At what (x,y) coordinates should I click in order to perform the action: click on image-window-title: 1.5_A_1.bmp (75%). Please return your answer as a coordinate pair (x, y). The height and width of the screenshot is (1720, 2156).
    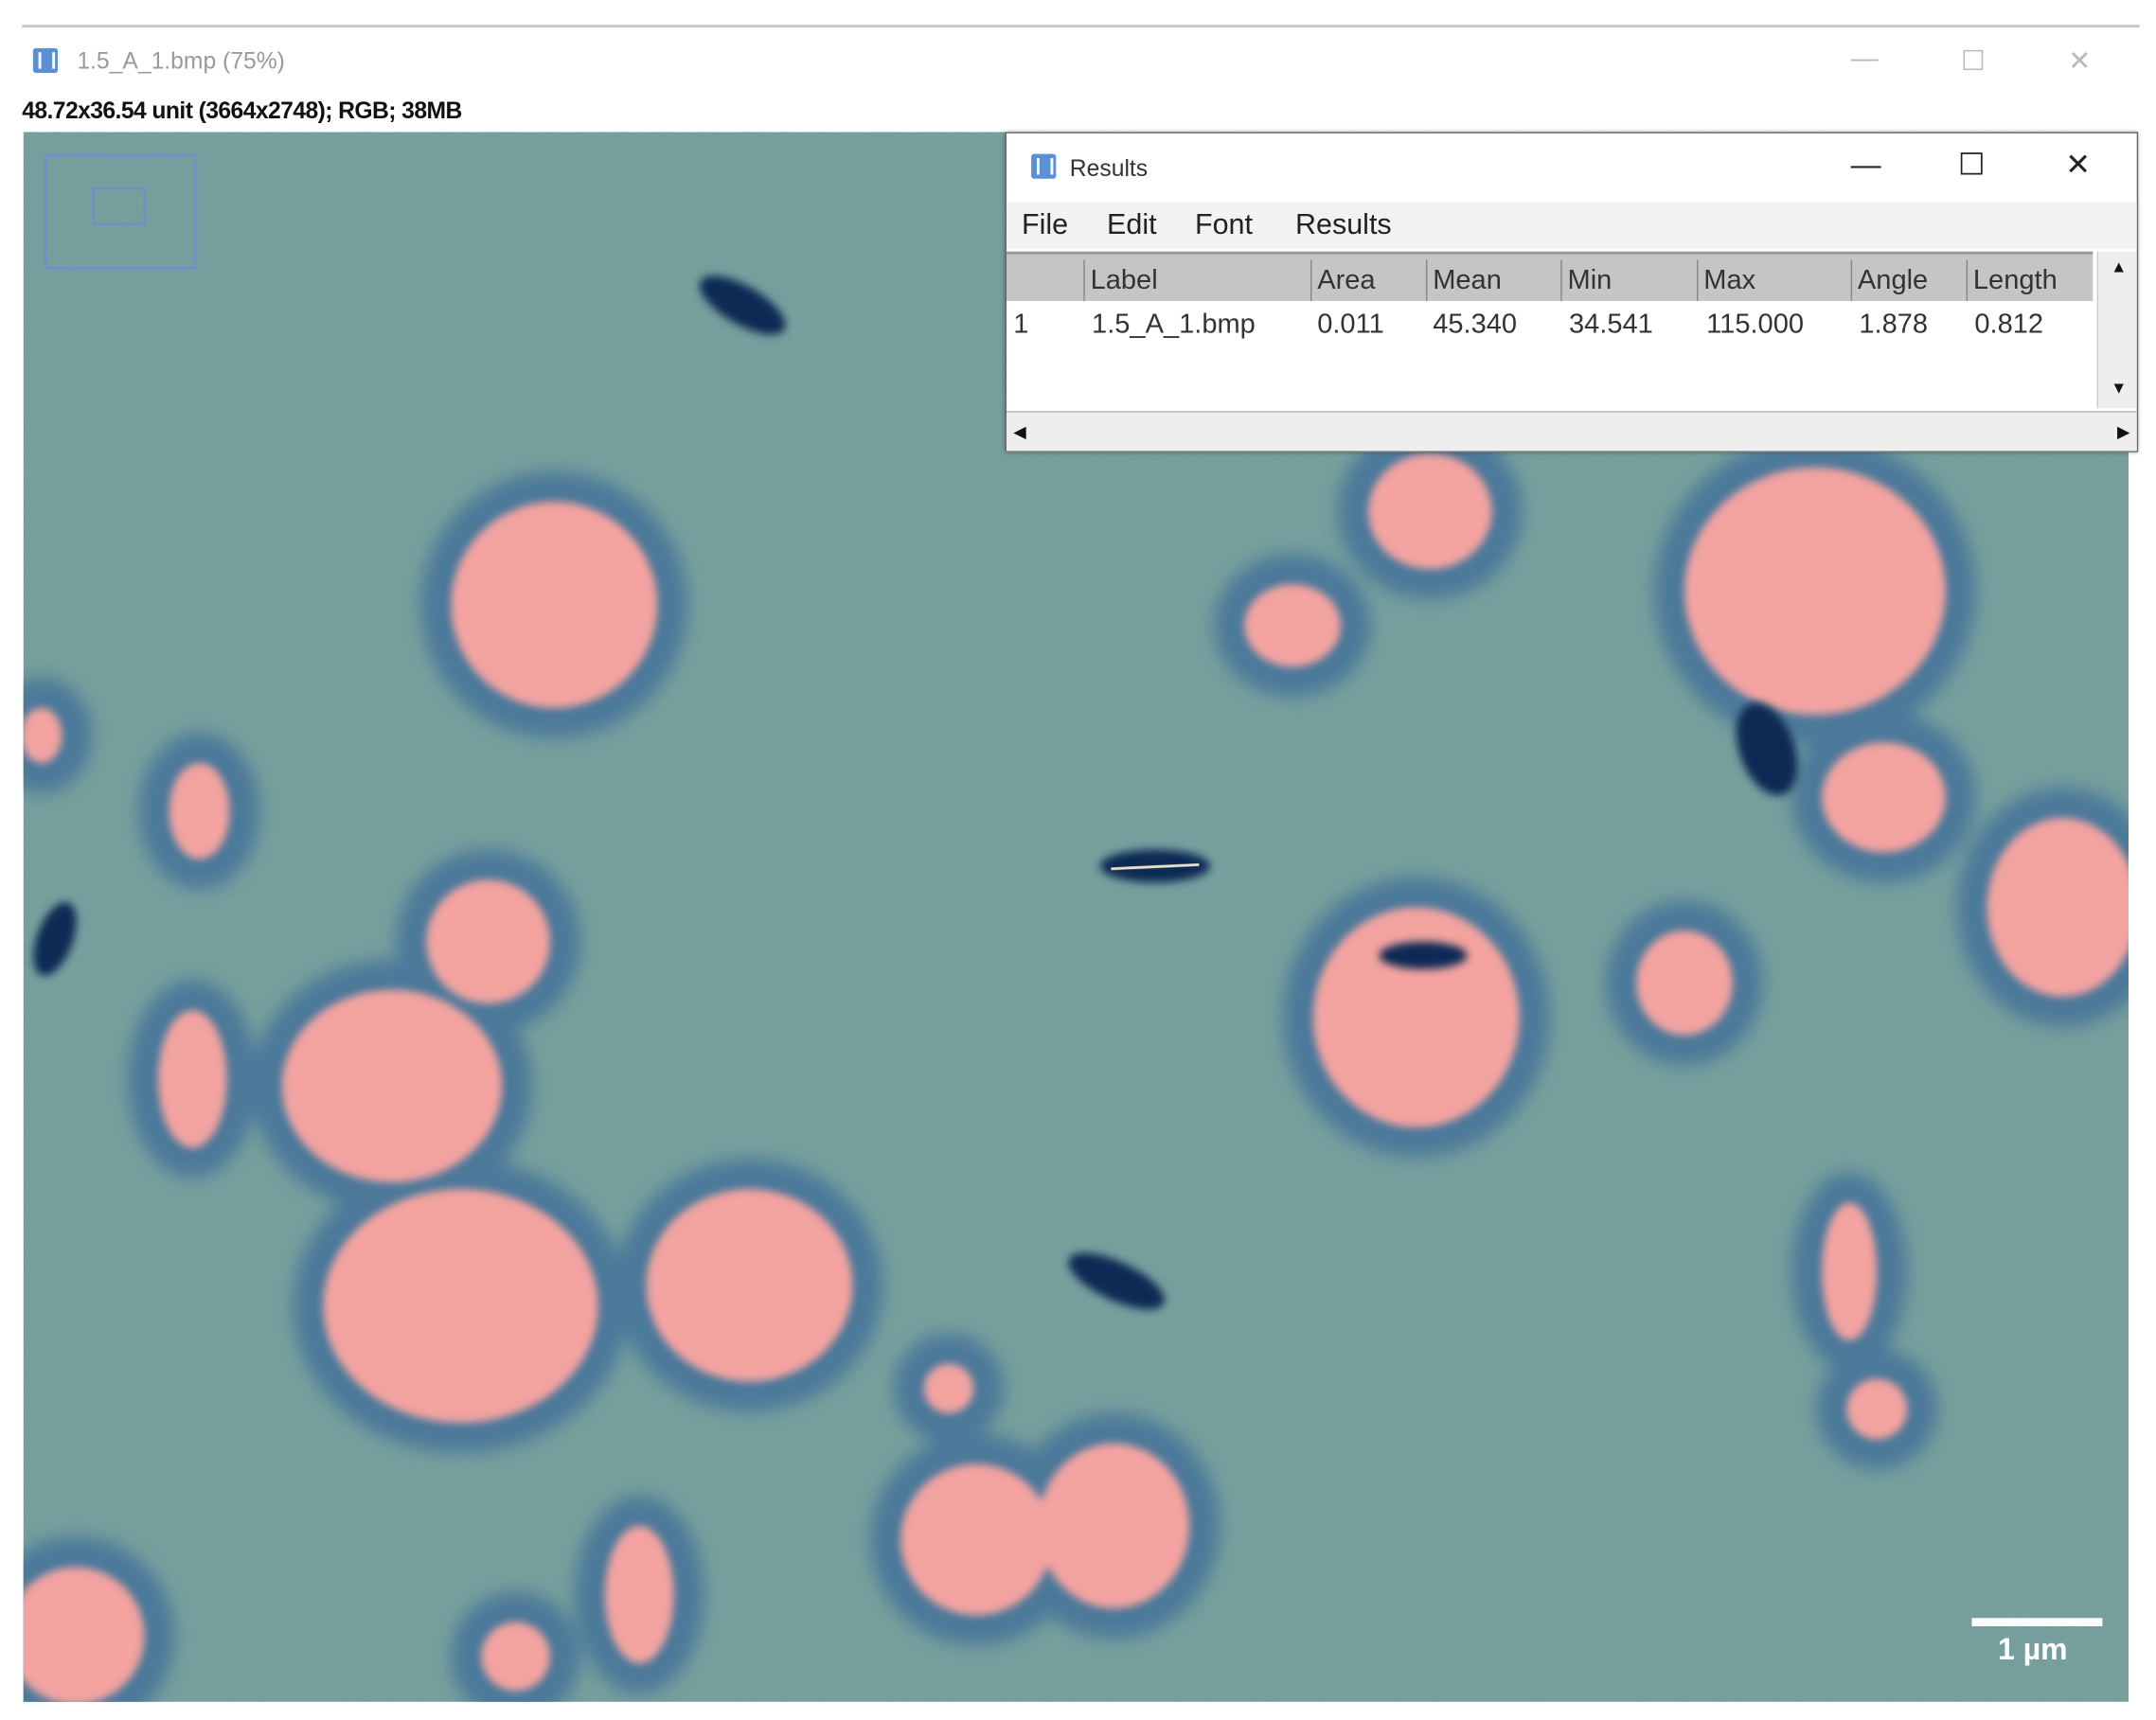
    Looking at the image, I should click on (181, 61).